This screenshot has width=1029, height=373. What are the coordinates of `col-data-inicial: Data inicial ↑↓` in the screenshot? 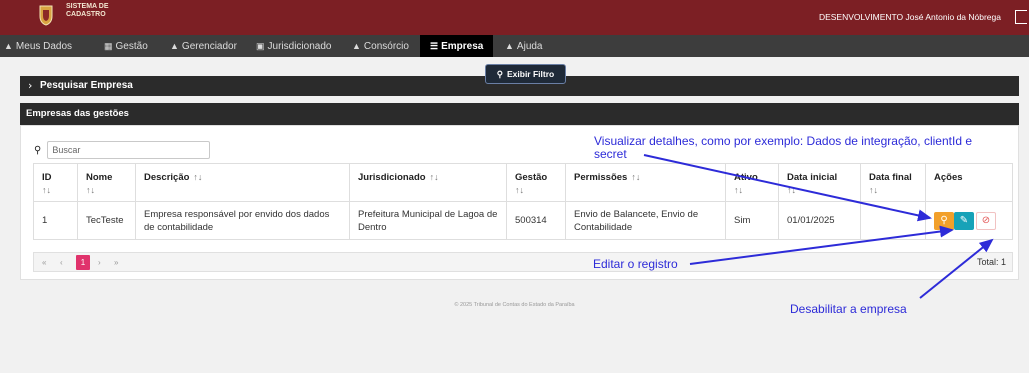 It's located at (819, 182).